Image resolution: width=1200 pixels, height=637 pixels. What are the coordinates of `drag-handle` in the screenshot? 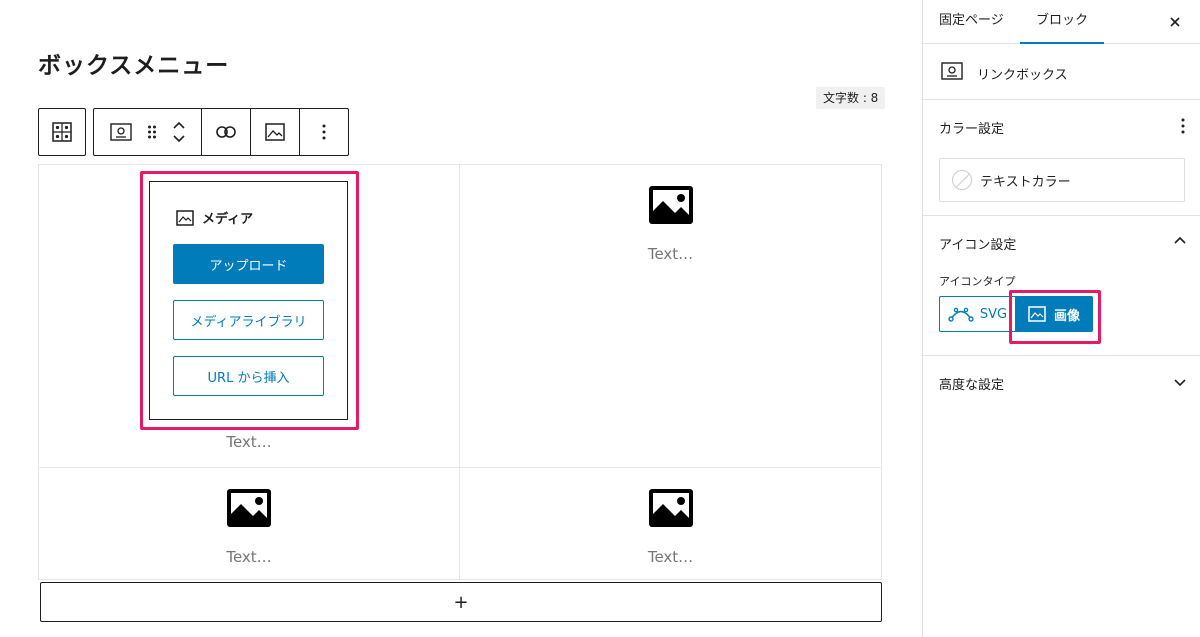 It's located at (152, 132).